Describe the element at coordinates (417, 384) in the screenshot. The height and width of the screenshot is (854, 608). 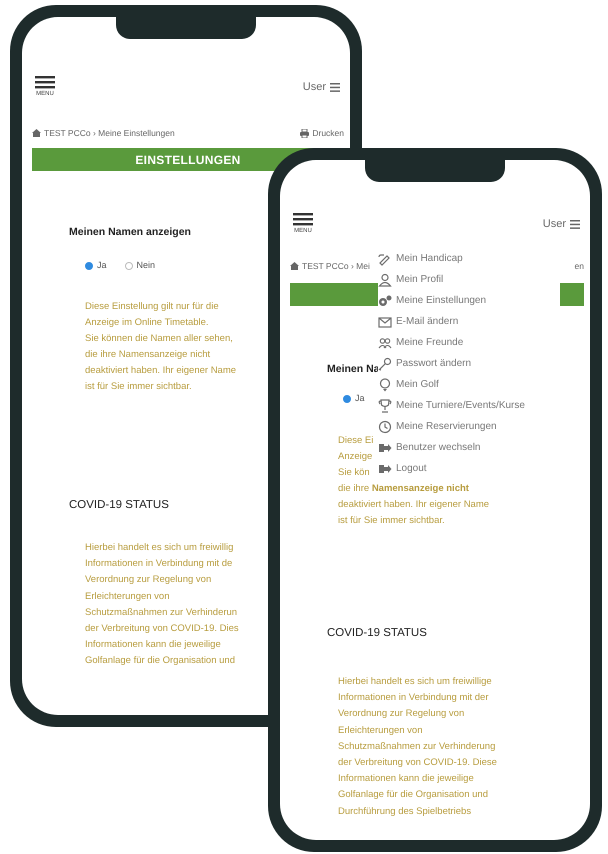
I see `menu-item: Mein Golf` at that location.